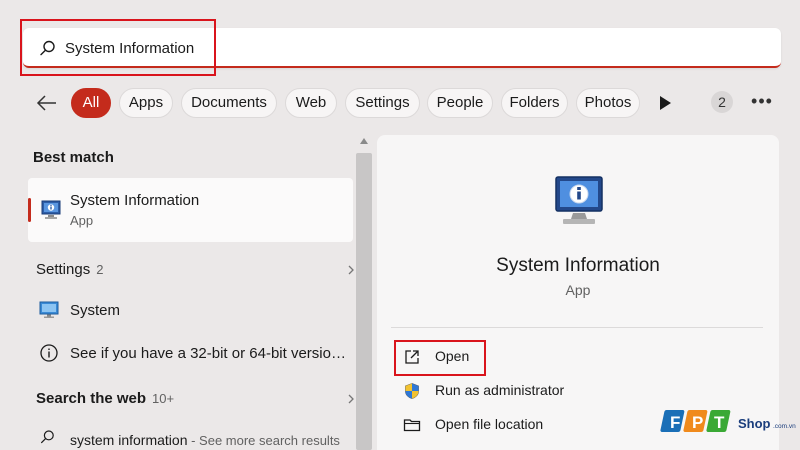  Describe the element at coordinates (146, 103) in the screenshot. I see `filter-apps: Apps` at that location.